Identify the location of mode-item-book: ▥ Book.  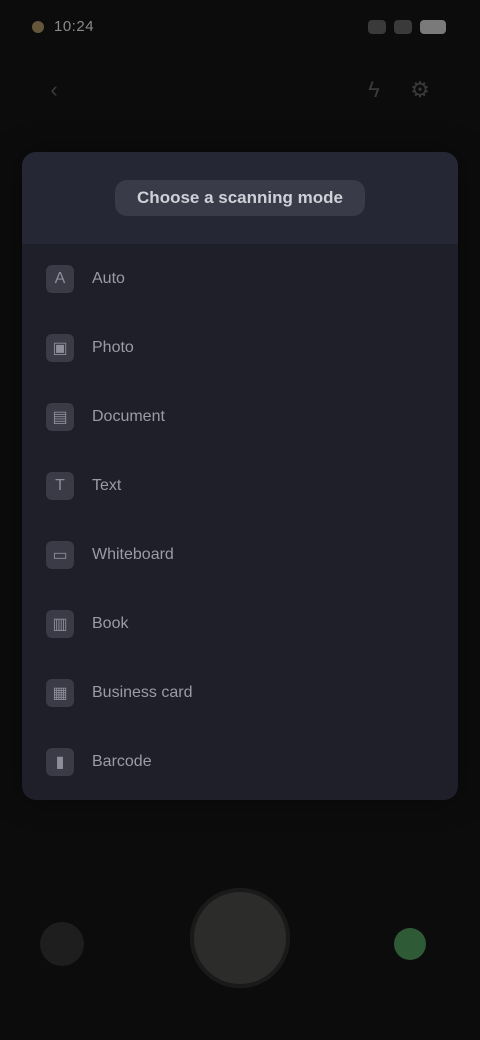
(240, 623).